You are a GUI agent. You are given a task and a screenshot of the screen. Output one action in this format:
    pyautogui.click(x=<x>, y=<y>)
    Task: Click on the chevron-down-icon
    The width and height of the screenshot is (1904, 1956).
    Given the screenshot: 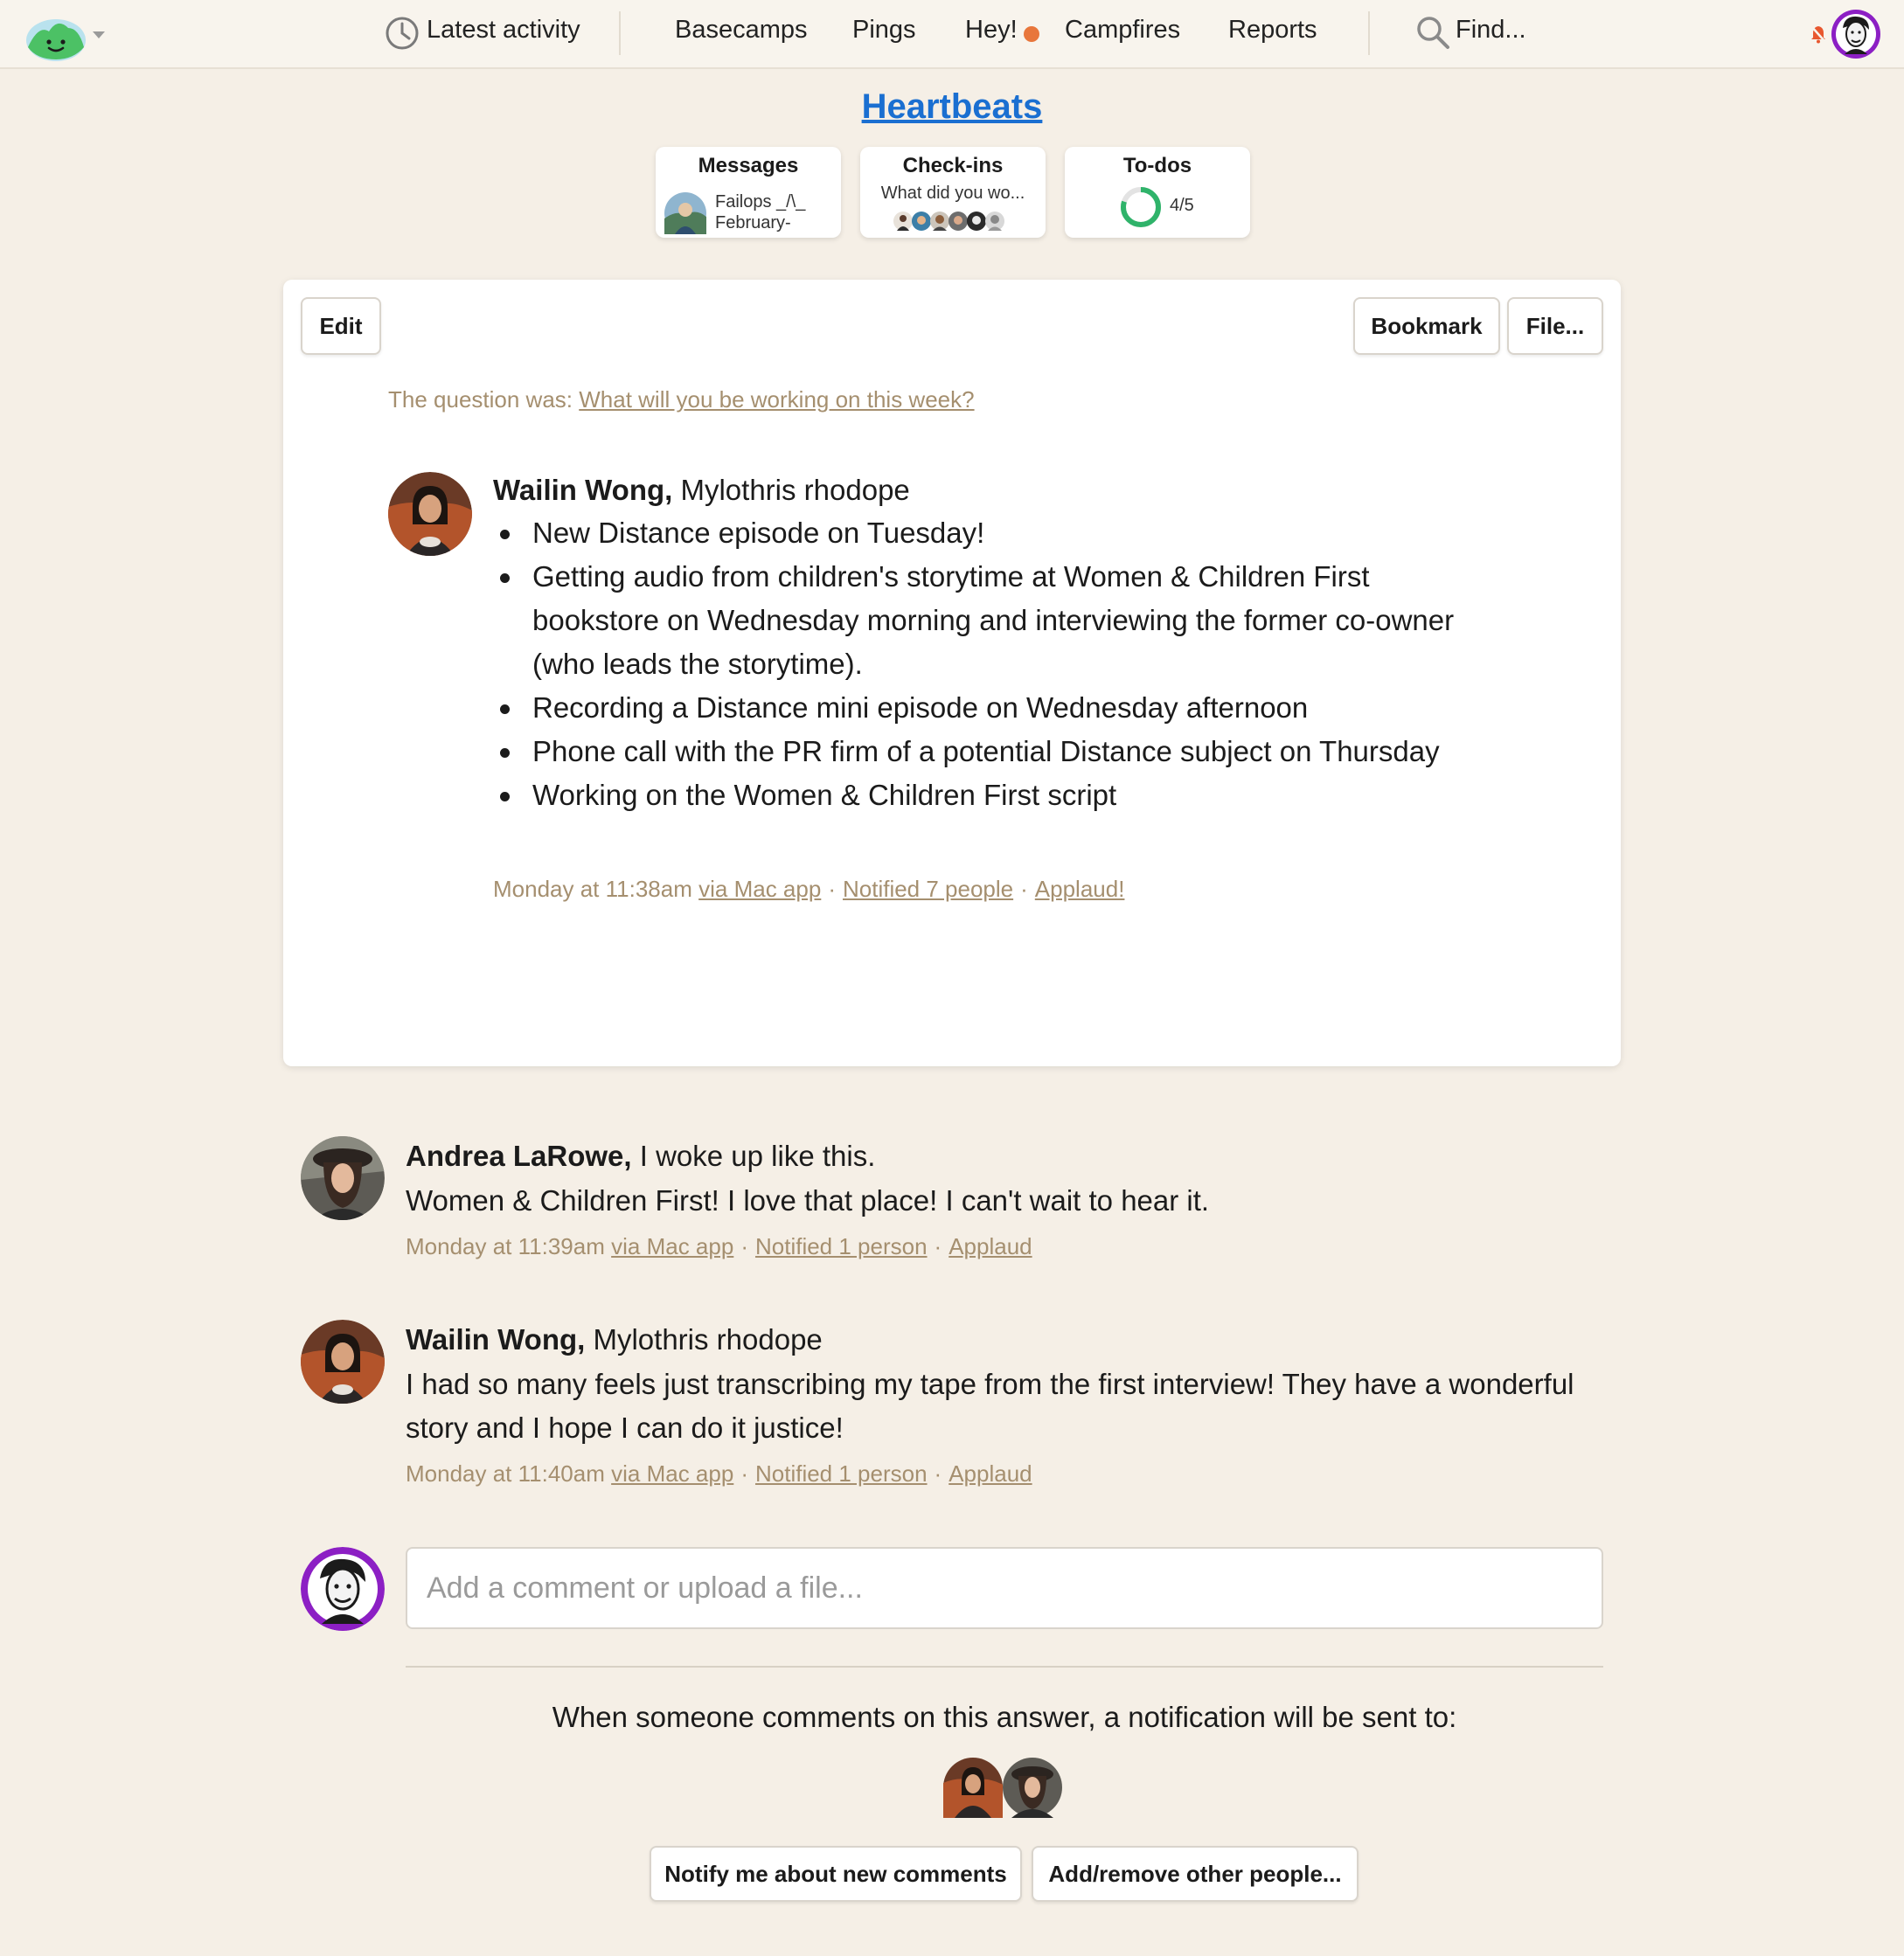 What is the action you would take?
    pyautogui.click(x=99, y=34)
    